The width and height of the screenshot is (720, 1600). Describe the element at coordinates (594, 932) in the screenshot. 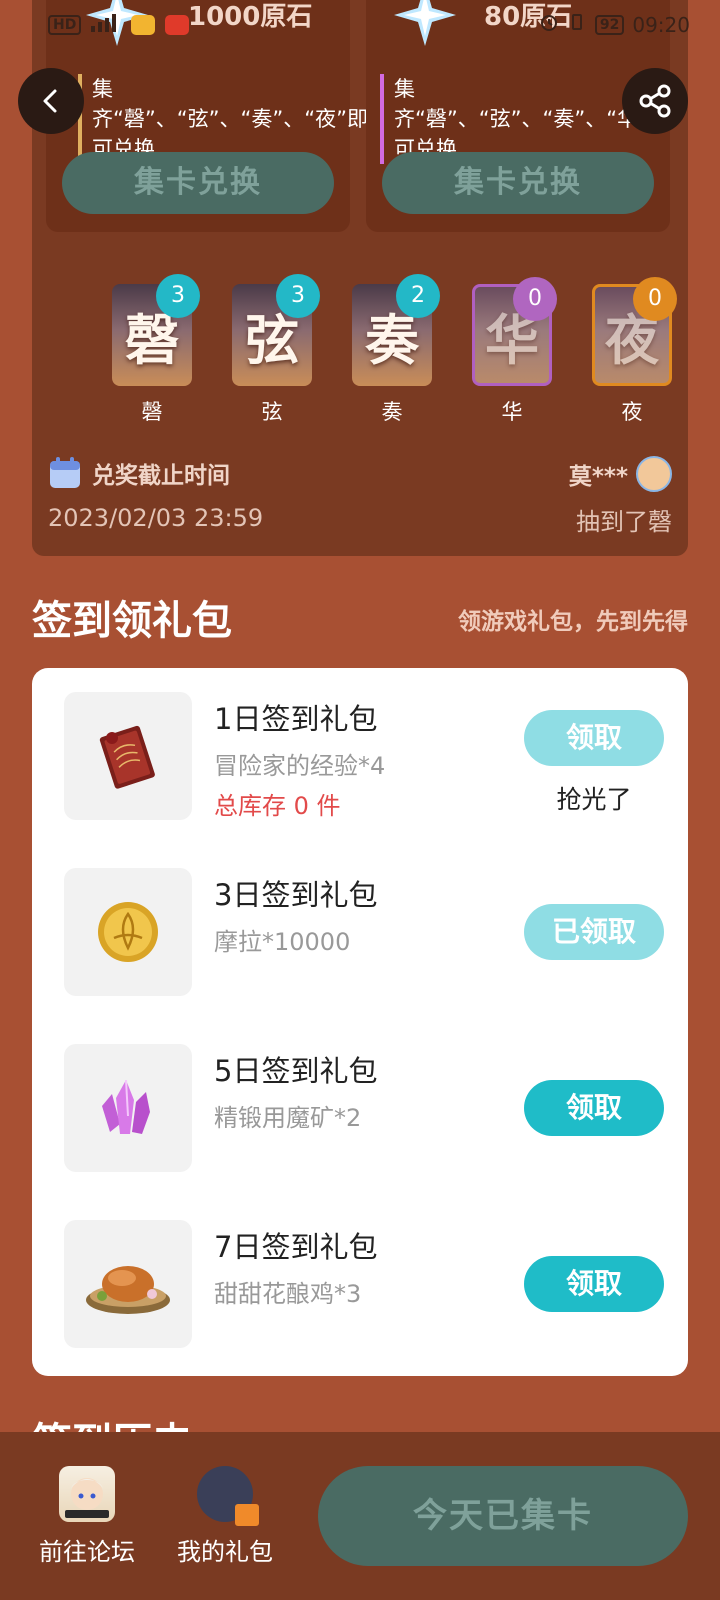

I see `claimed-button: 已领取` at that location.